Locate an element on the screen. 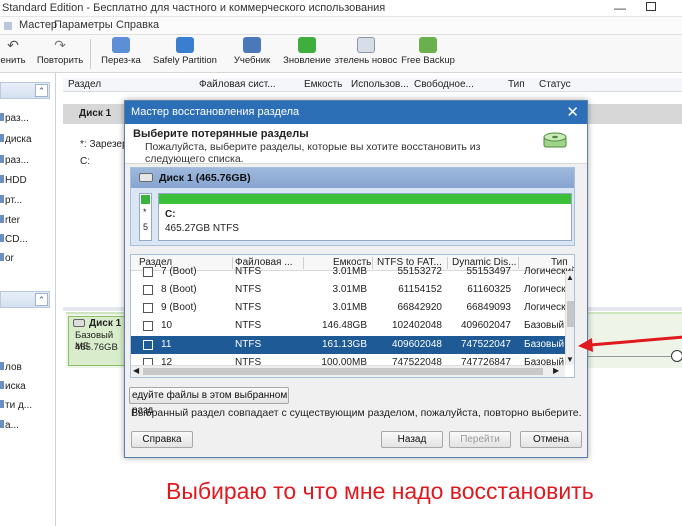  grid-c-label: C: is located at coordinates (85, 161).